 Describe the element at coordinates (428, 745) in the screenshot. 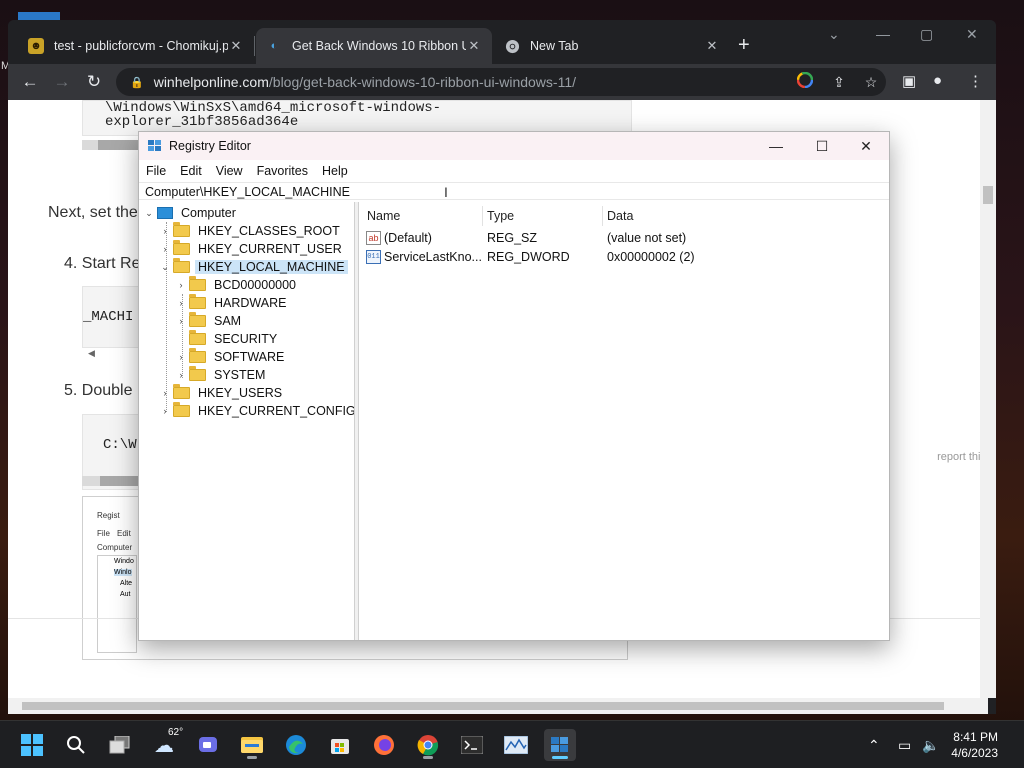

I see `chrome-icon` at that location.